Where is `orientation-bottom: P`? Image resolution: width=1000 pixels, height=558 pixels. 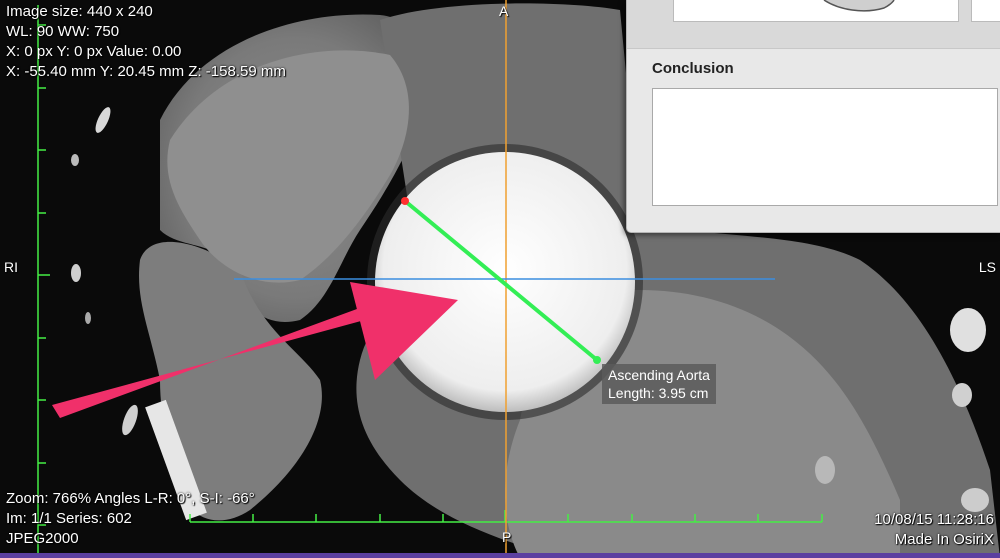 orientation-bottom: P is located at coordinates (507, 537).